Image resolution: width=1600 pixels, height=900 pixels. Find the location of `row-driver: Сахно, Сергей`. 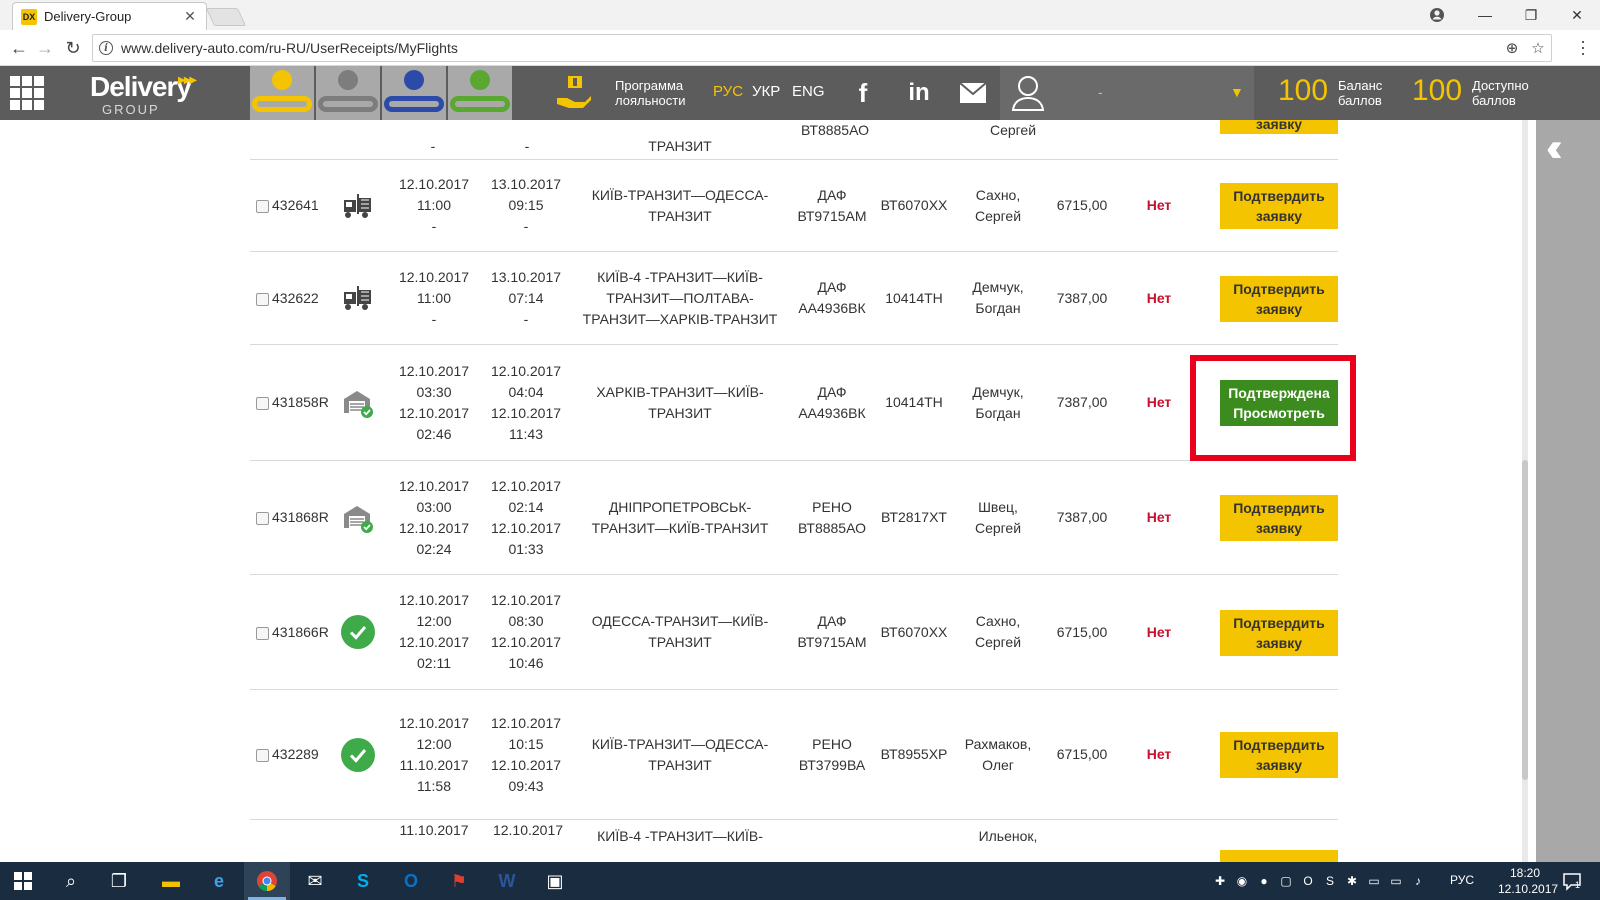

row-driver: Сахно, Сергей is located at coordinates (998, 632).